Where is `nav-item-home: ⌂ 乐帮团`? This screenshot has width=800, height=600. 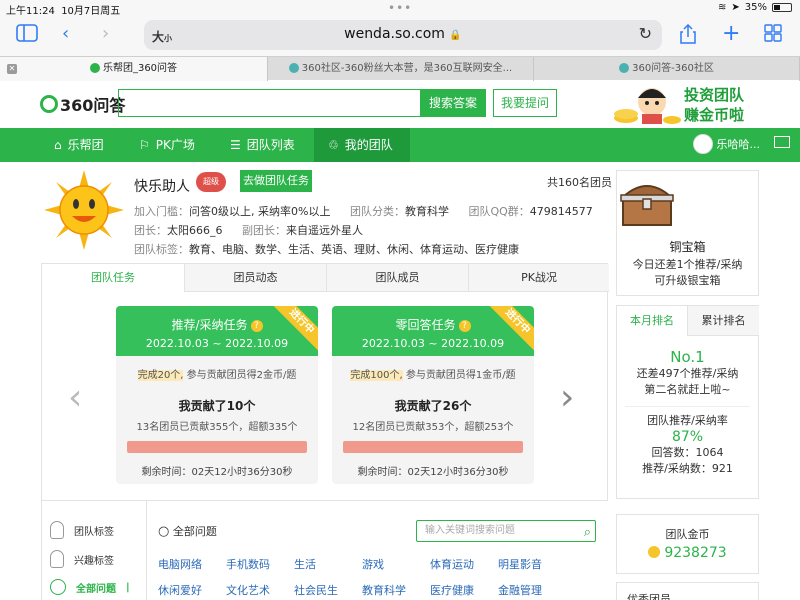
nav-item-home: ⌂ 乐帮团 is located at coordinates (85, 145).